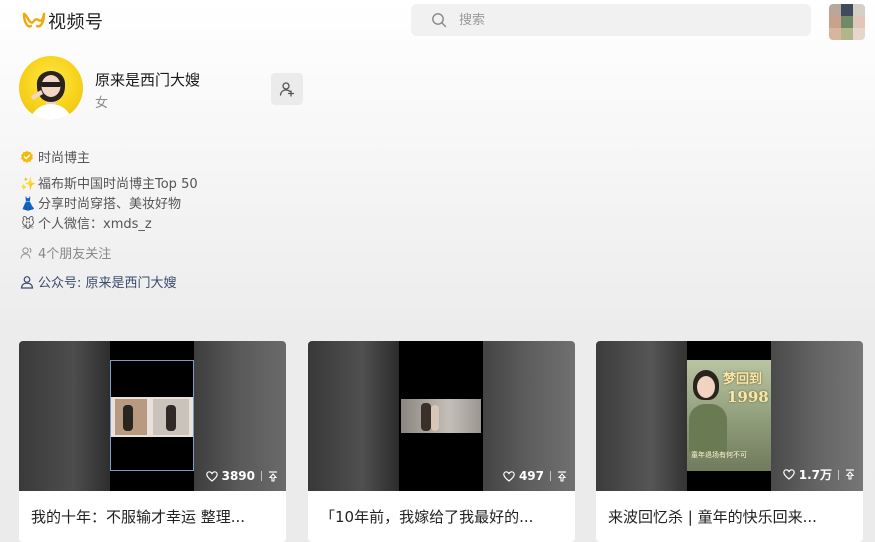 This screenshot has width=875, height=542. What do you see at coordinates (64, 158) in the screenshot?
I see `certification-label: 时尚博主` at bounding box center [64, 158].